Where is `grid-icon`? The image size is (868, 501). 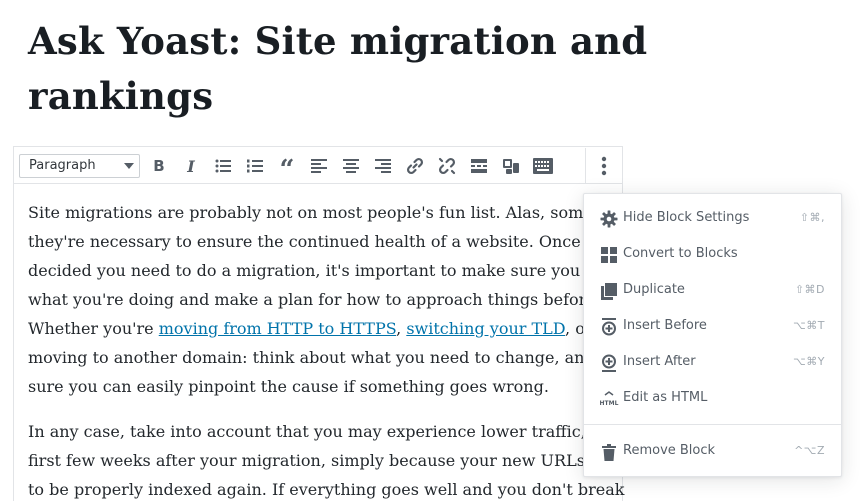 grid-icon is located at coordinates (609, 255).